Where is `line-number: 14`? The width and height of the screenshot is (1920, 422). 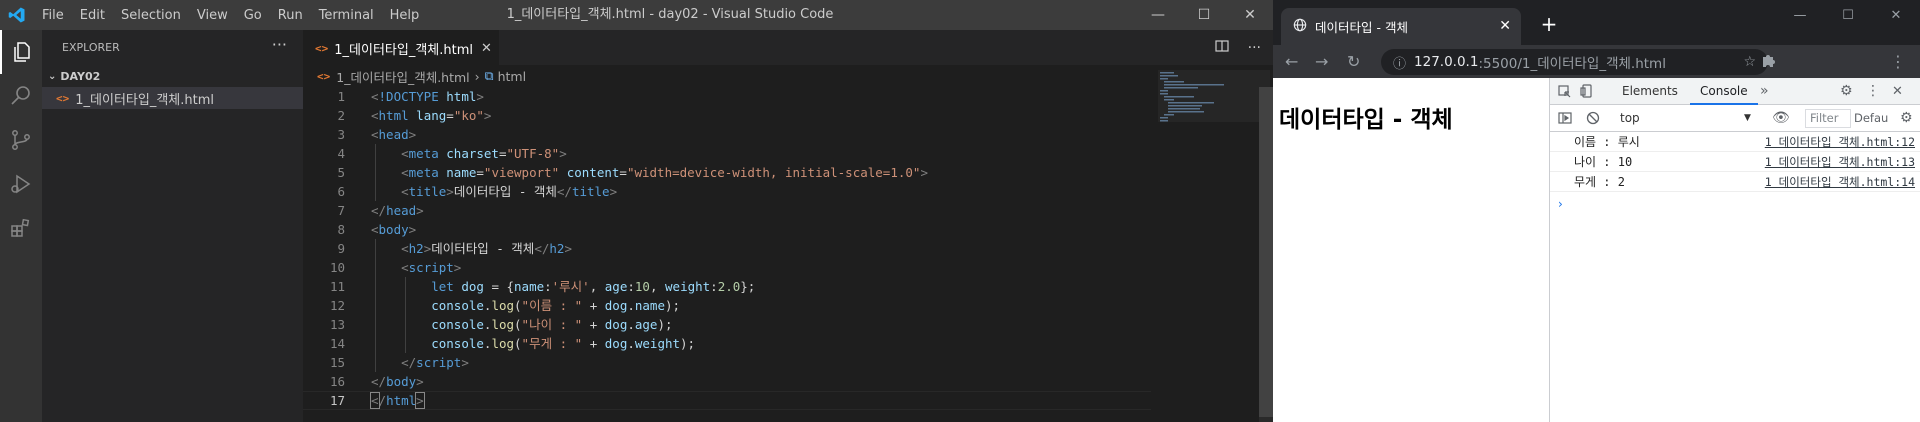
line-number: 14 is located at coordinates (337, 343).